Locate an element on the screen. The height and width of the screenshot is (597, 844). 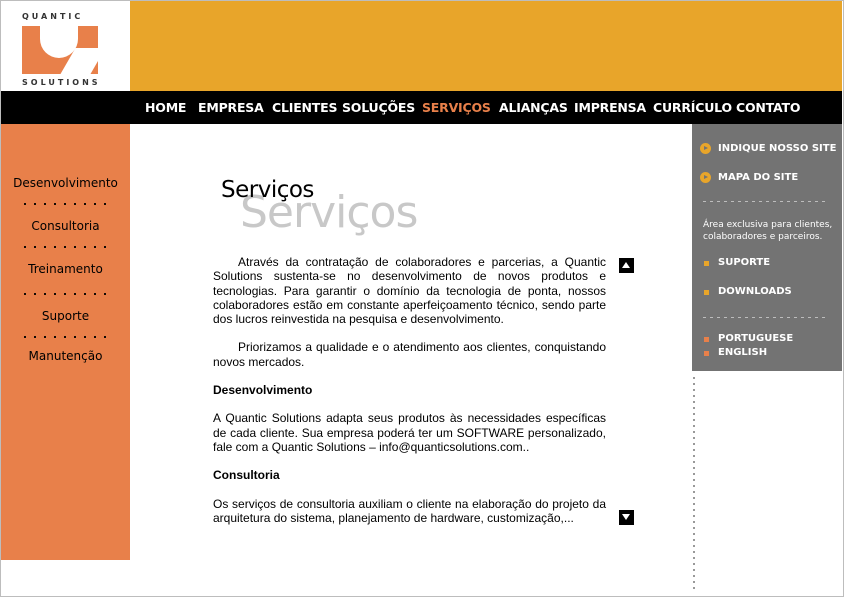
section-heading-consultoria: Consultoria is located at coordinates (246, 475).